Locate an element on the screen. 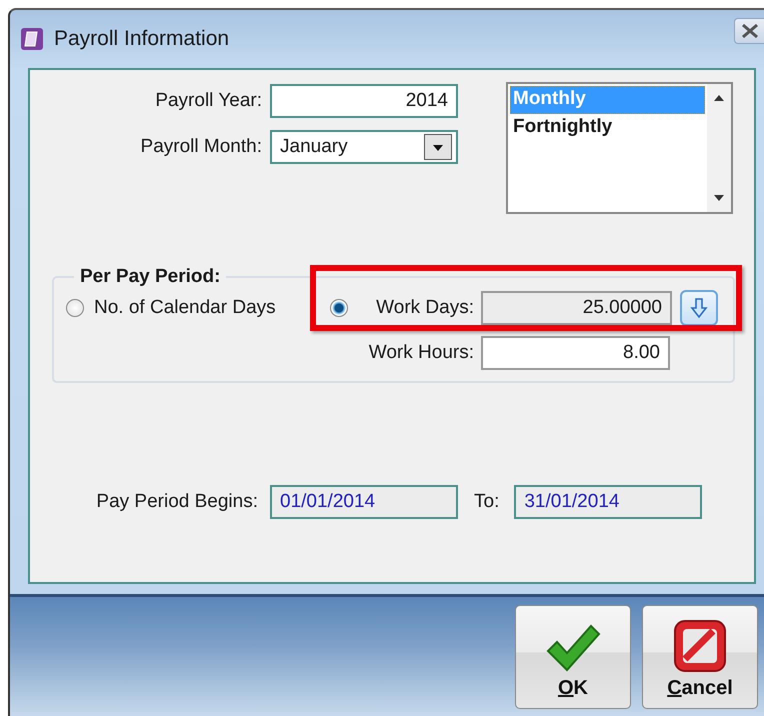  window-title: Payroll Information is located at coordinates (142, 39).